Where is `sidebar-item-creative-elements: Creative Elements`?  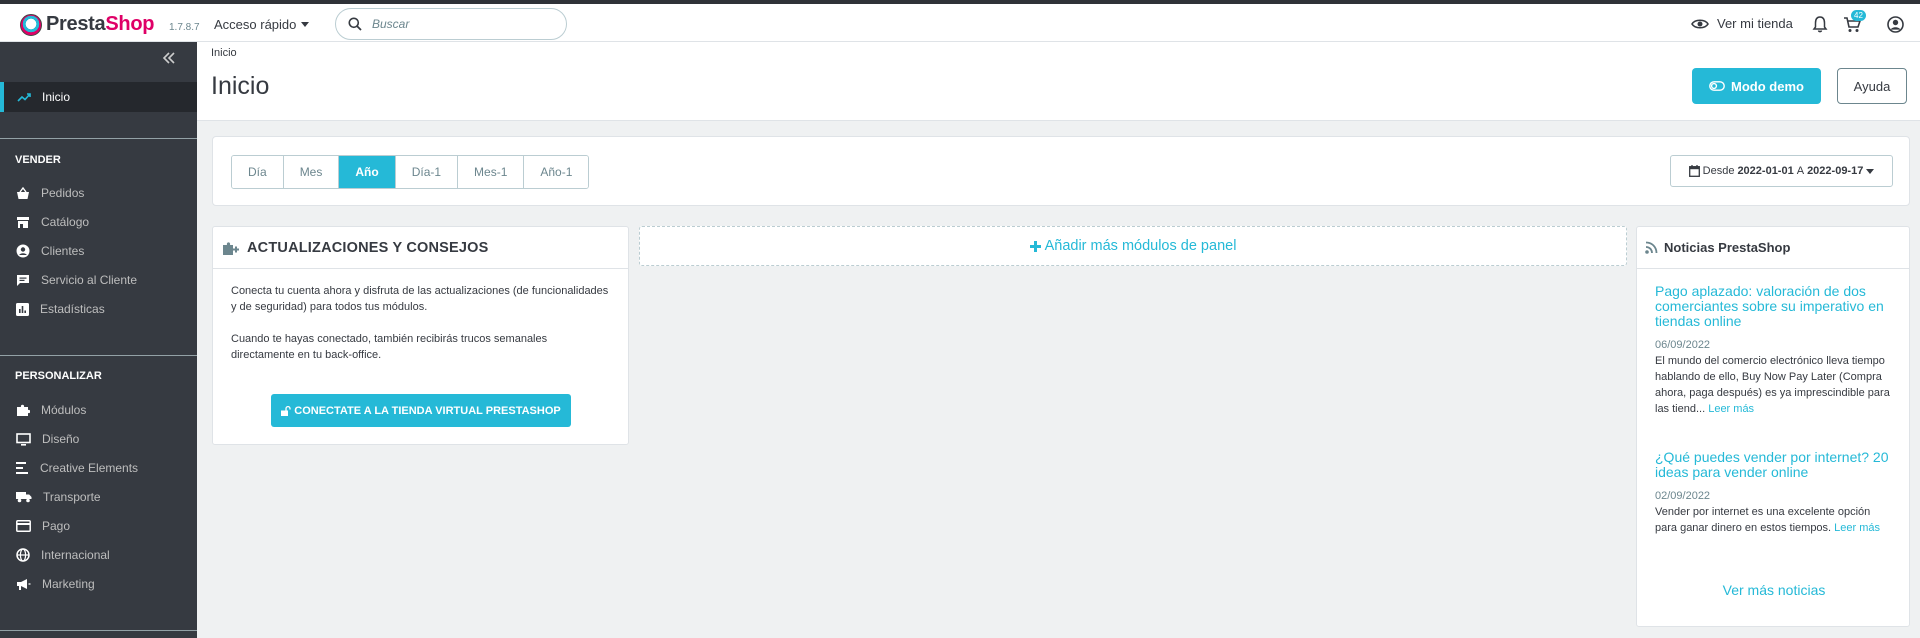 sidebar-item-creative-elements: Creative Elements is located at coordinates (98, 468).